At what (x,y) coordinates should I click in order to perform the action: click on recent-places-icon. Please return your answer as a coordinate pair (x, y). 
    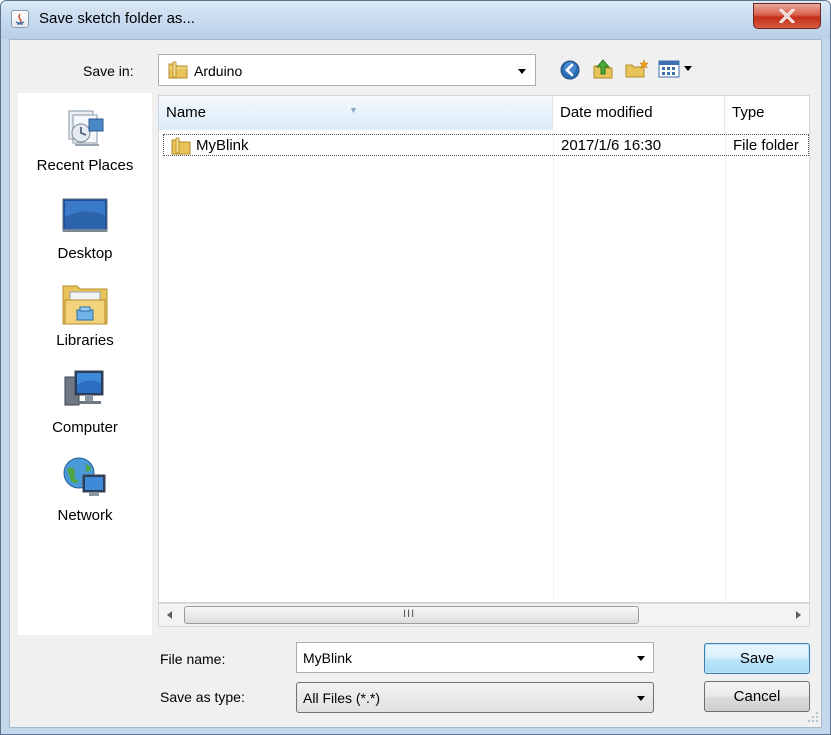
    Looking at the image, I should click on (86, 128).